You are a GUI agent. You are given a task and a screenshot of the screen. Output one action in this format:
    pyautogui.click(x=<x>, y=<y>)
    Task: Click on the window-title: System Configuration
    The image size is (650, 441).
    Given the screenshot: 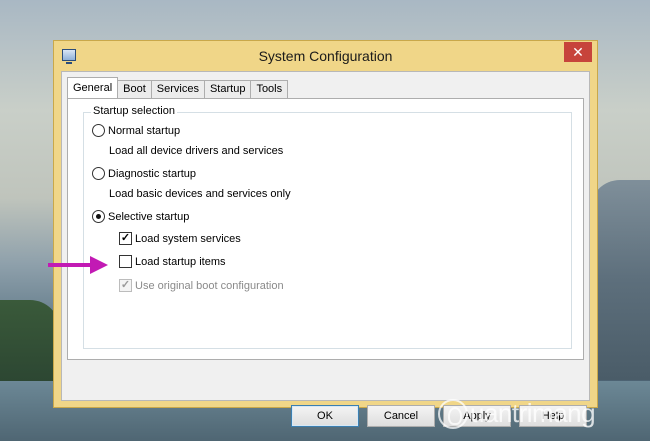 What is the action you would take?
    pyautogui.click(x=325, y=56)
    